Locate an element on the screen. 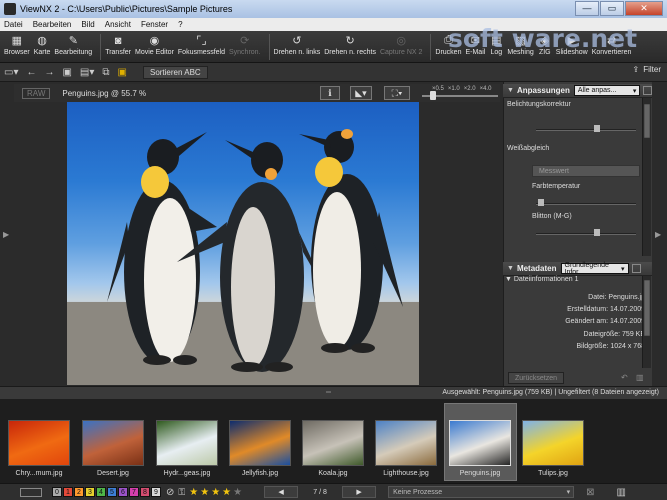 The image size is (667, 500). histogram-button: ◣▾ is located at coordinates (361, 93).